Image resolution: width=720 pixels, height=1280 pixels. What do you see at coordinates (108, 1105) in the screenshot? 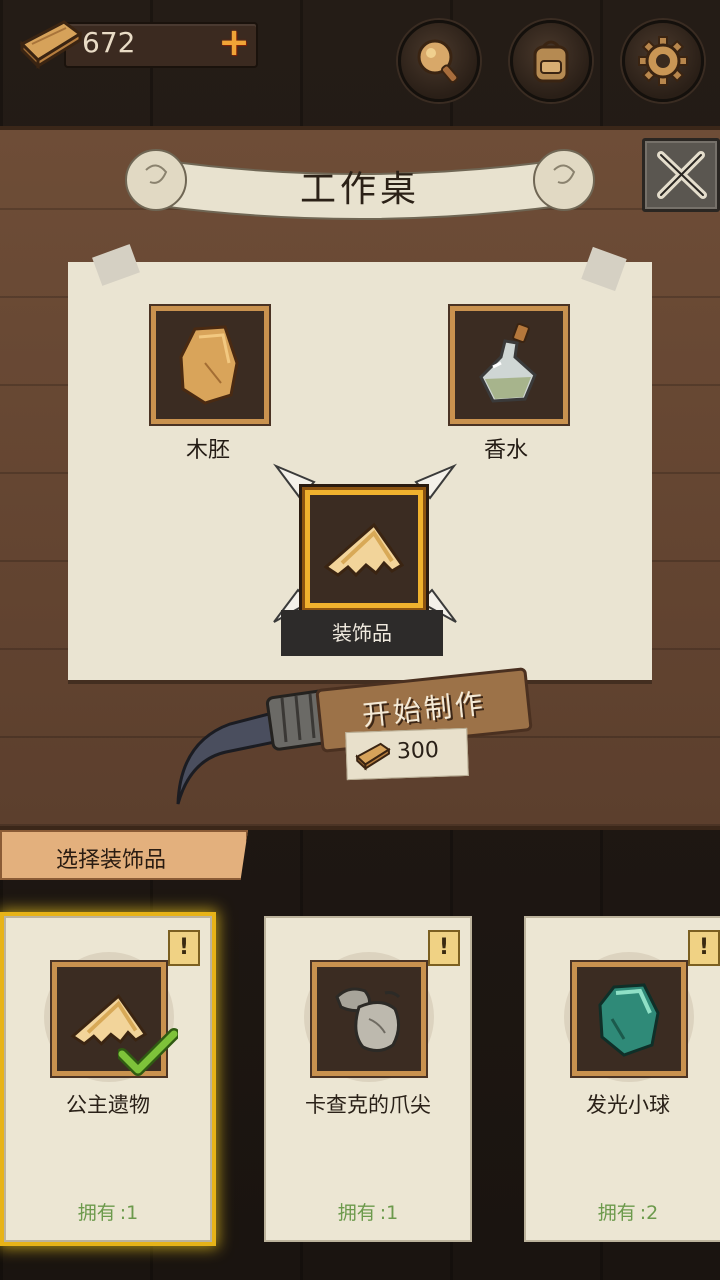
I see `item-name: 公主遗物` at bounding box center [108, 1105].